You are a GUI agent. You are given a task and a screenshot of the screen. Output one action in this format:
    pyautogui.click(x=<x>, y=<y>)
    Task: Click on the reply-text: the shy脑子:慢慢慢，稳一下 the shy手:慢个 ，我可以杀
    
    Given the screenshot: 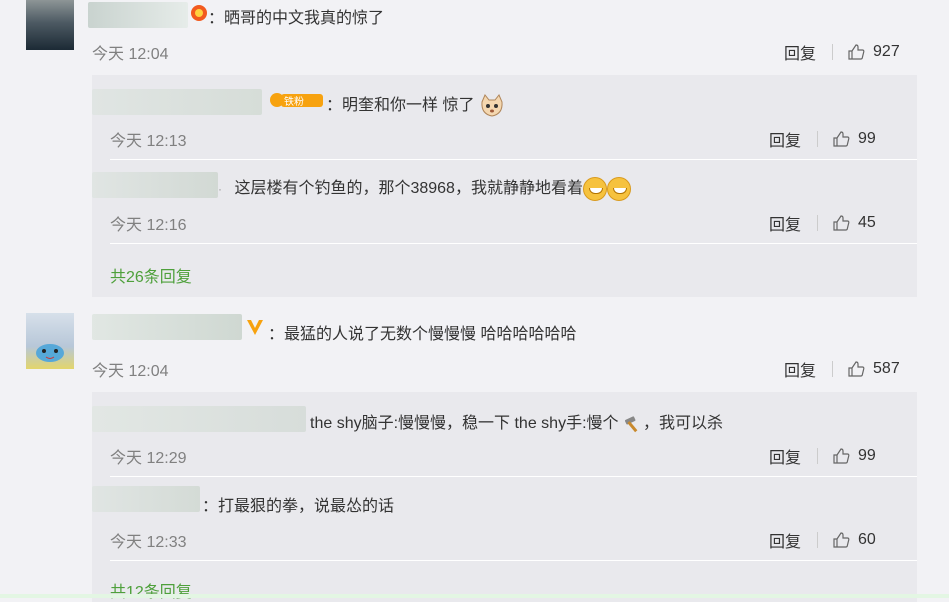 What is the action you would take?
    pyautogui.click(x=516, y=421)
    